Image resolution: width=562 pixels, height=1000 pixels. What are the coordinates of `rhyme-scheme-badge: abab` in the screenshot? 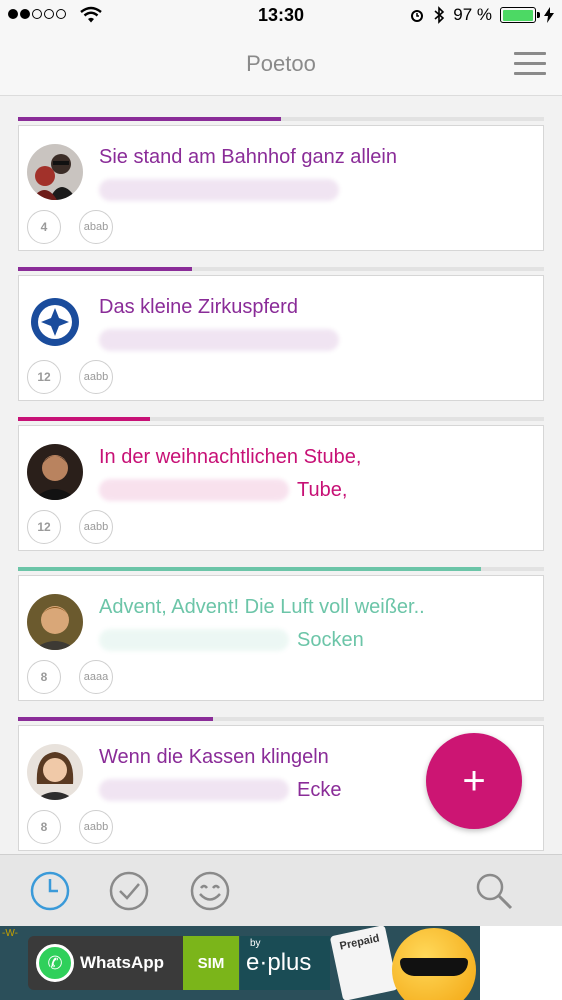 It's located at (96, 227).